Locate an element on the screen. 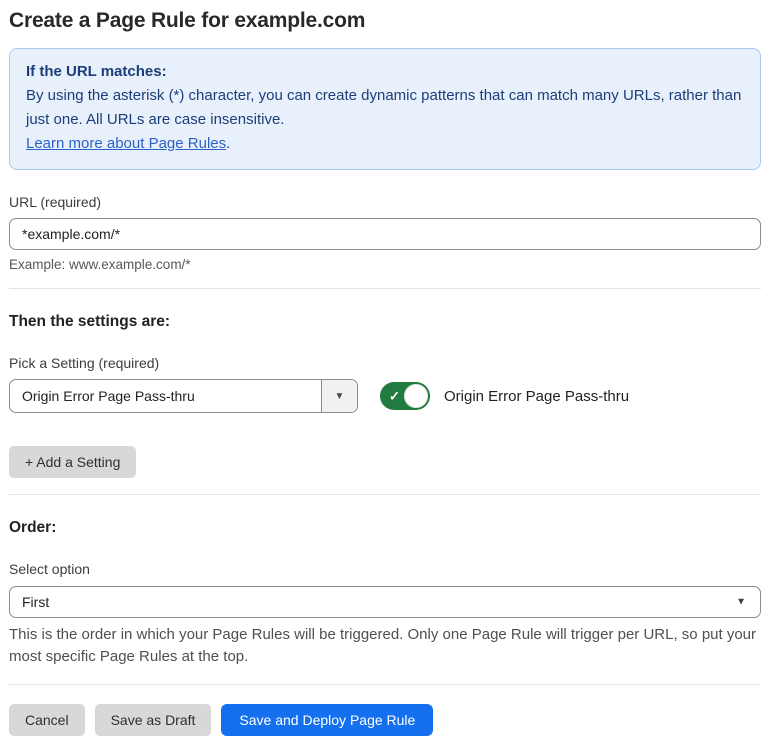 This screenshot has height=736, width=770. setting-toggle-group: ✓ Origin Error Page Pass-thru is located at coordinates (504, 396).